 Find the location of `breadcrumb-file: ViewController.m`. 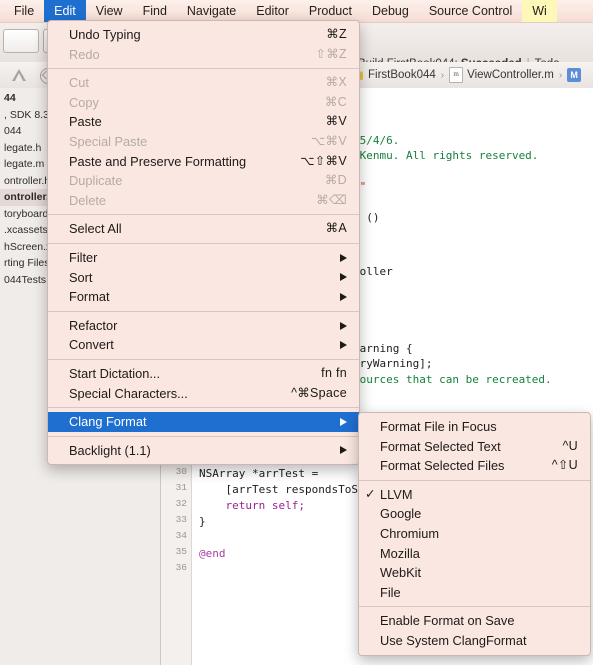

breadcrumb-file: ViewController.m is located at coordinates (510, 75).